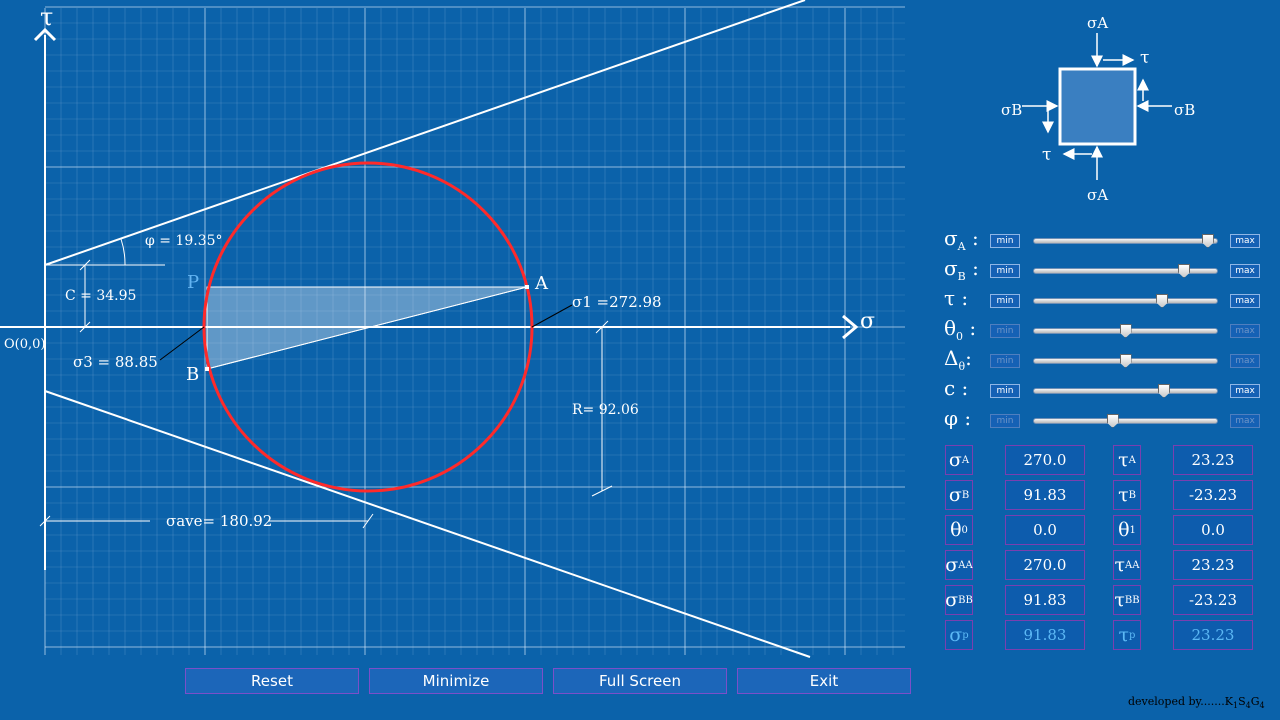  Describe the element at coordinates (24, 344) in the screenshot. I see `origin-label: O(0,0)` at that location.